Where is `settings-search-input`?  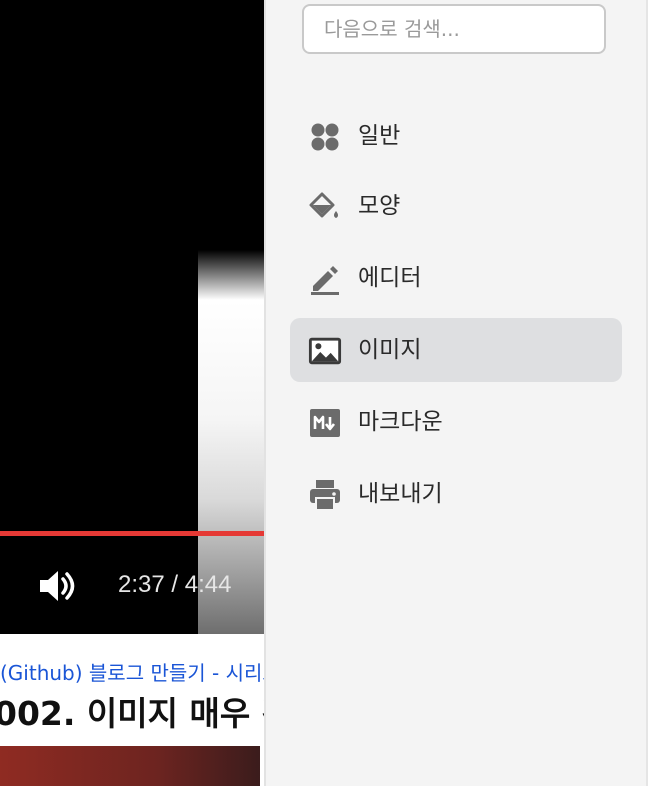
settings-search-input is located at coordinates (454, 29).